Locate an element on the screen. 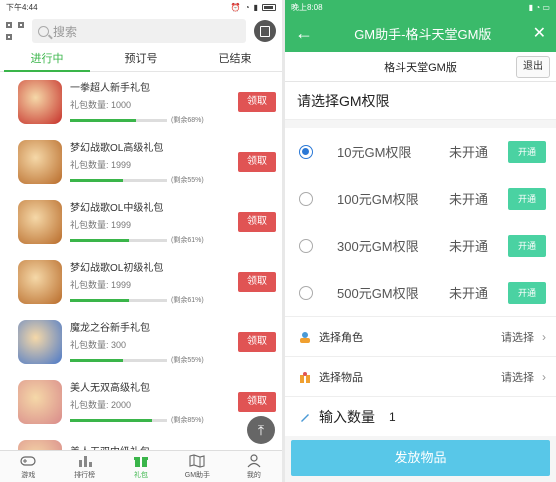 The height and width of the screenshot is (482, 556). game-title: 格斗天堂GM版 is located at coordinates (420, 67).